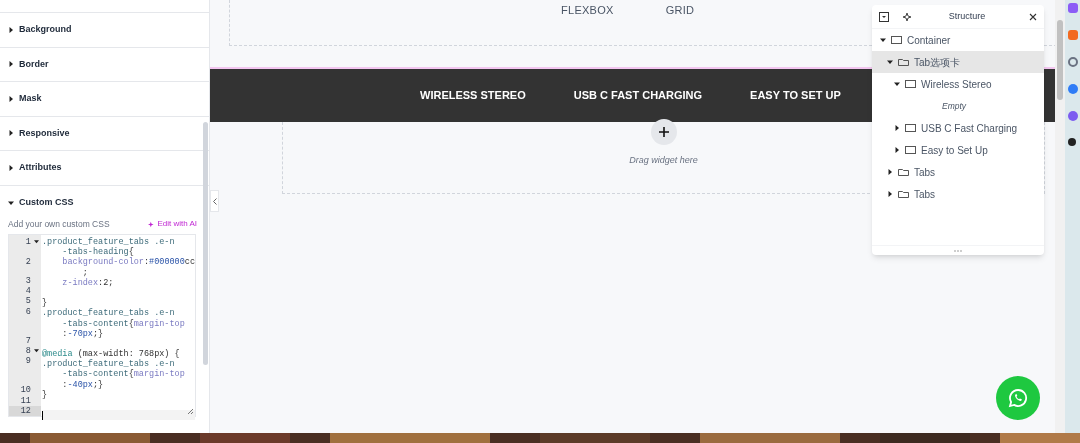 Image resolution: width=1080 pixels, height=443 pixels. Describe the element at coordinates (958, 250) in the screenshot. I see `resize-handle-icon` at that location.